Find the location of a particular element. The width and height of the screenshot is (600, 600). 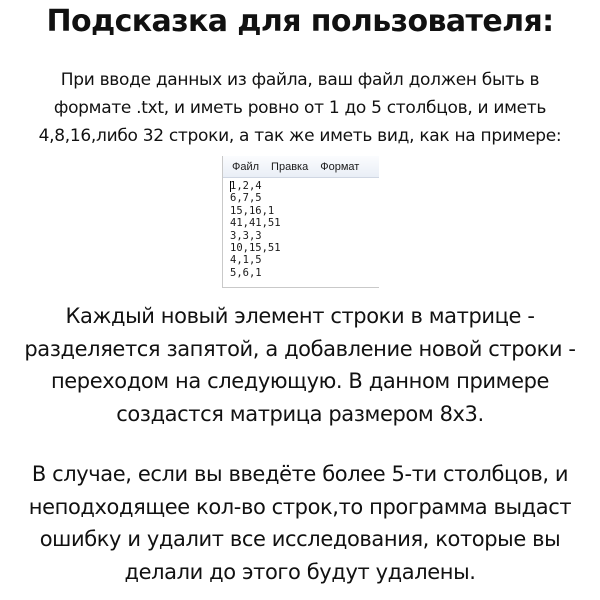

data-row: 41,41,51 is located at coordinates (255, 223).